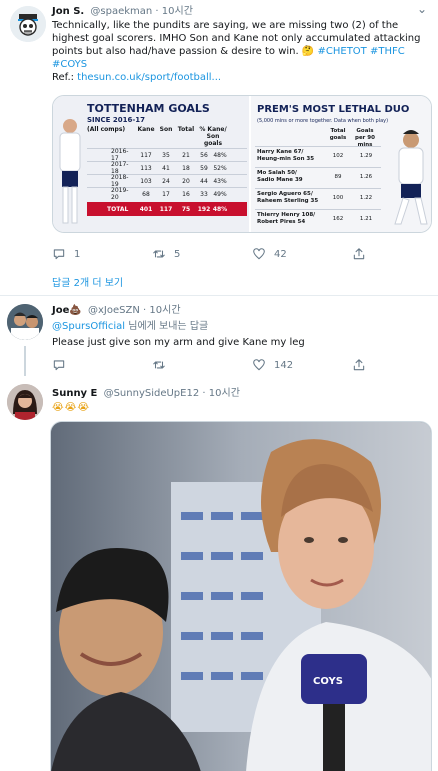 The height and width of the screenshot is (771, 438). Describe the element at coordinates (269, 254) in the screenshot. I see `like-button: 42` at that location.